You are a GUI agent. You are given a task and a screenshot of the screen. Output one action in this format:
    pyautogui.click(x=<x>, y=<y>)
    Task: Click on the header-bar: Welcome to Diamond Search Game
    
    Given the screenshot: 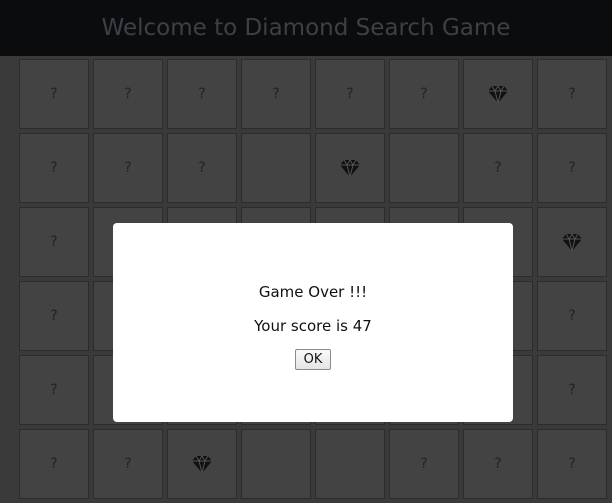 What is the action you would take?
    pyautogui.click(x=306, y=28)
    